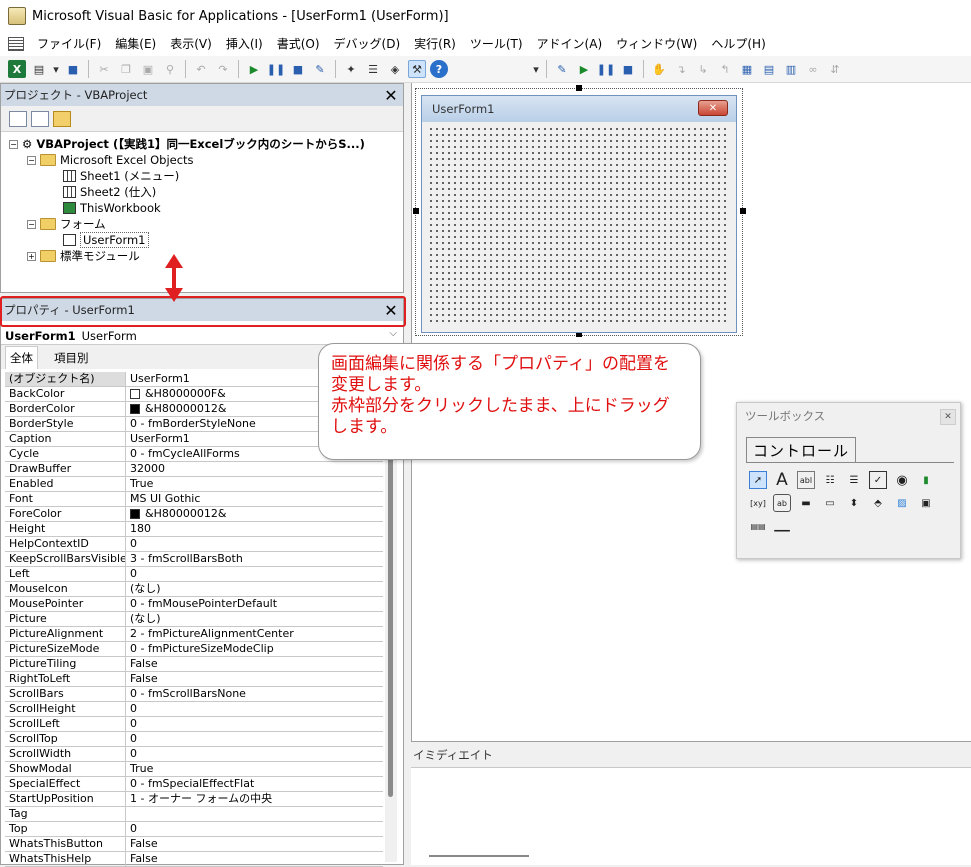  What do you see at coordinates (254, 649) in the screenshot?
I see `property-value: 0 - fmPictureSizeModeClip` at bounding box center [254, 649].